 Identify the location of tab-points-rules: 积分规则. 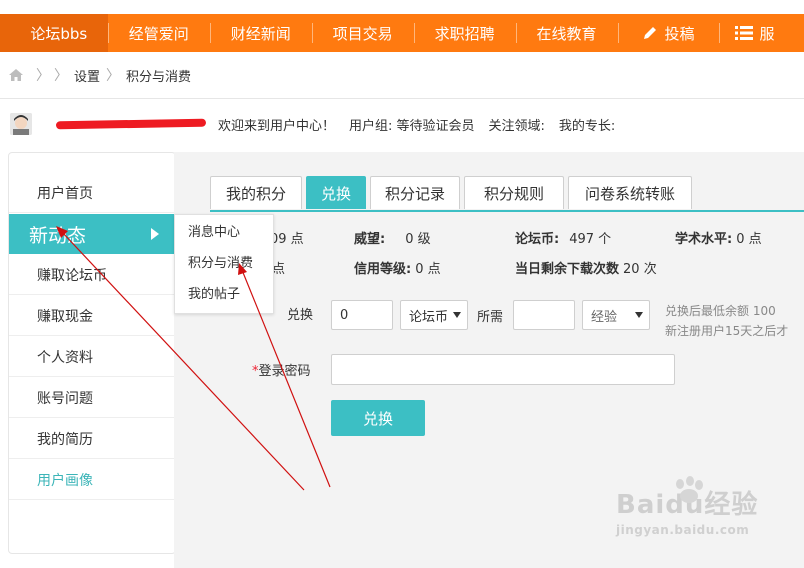
(514, 192).